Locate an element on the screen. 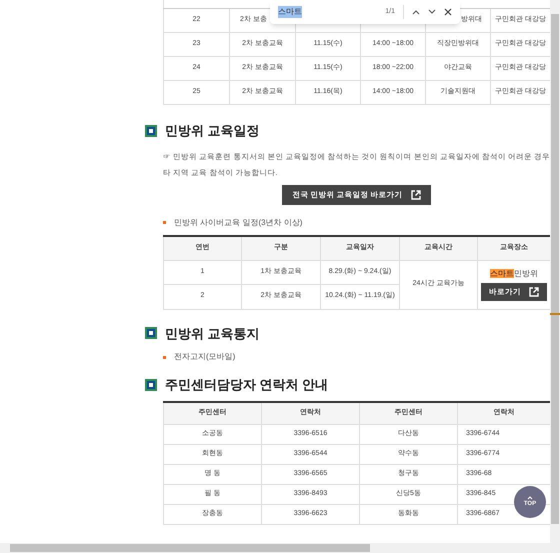 The height and width of the screenshot is (553, 560). find-query: 스마트 is located at coordinates (290, 12).